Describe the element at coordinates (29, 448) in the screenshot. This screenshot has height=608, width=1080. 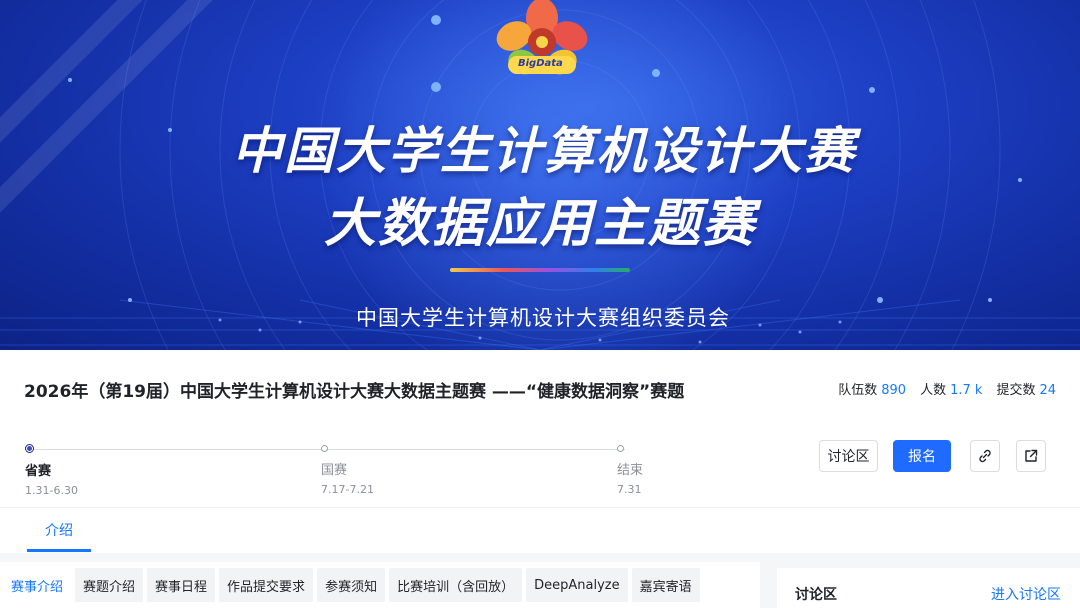
I see `timeline-dot-active` at that location.